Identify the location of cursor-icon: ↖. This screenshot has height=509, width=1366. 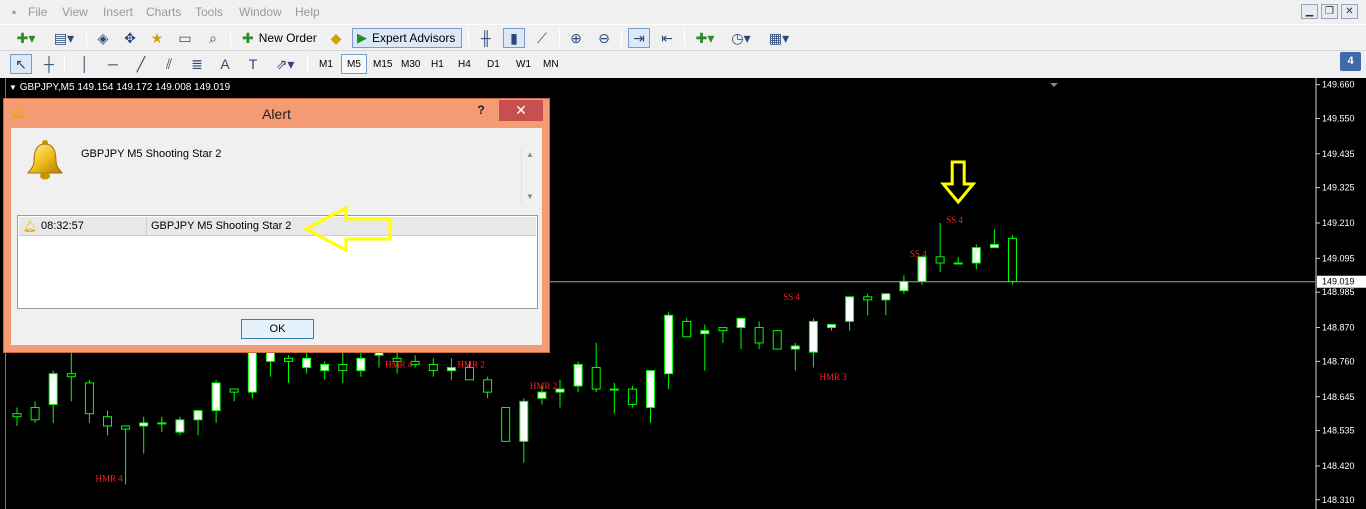
(21, 64).